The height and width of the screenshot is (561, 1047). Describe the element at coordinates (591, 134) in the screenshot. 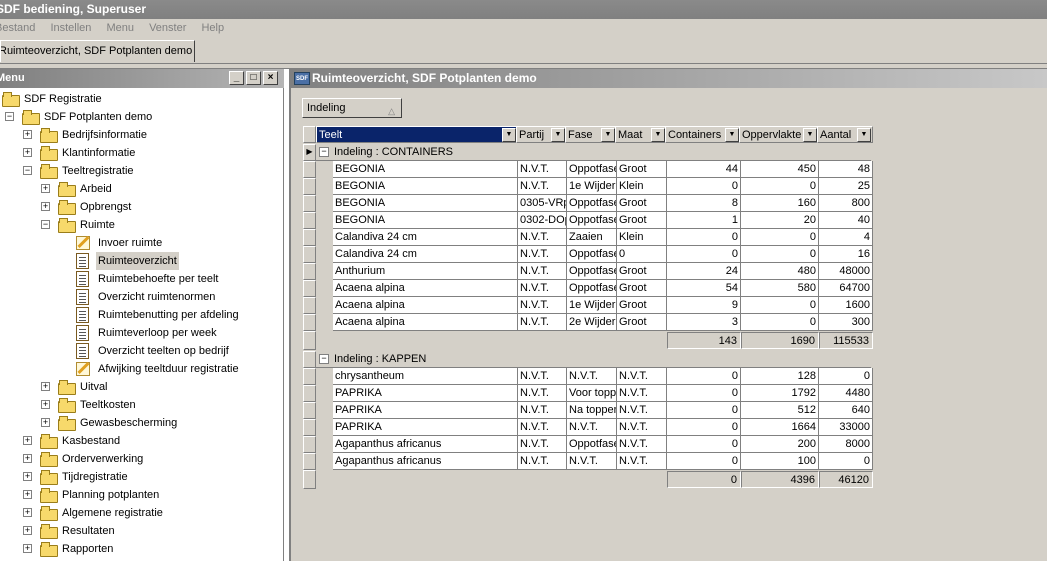

I see `column-header-fase: Fase ▼` at that location.